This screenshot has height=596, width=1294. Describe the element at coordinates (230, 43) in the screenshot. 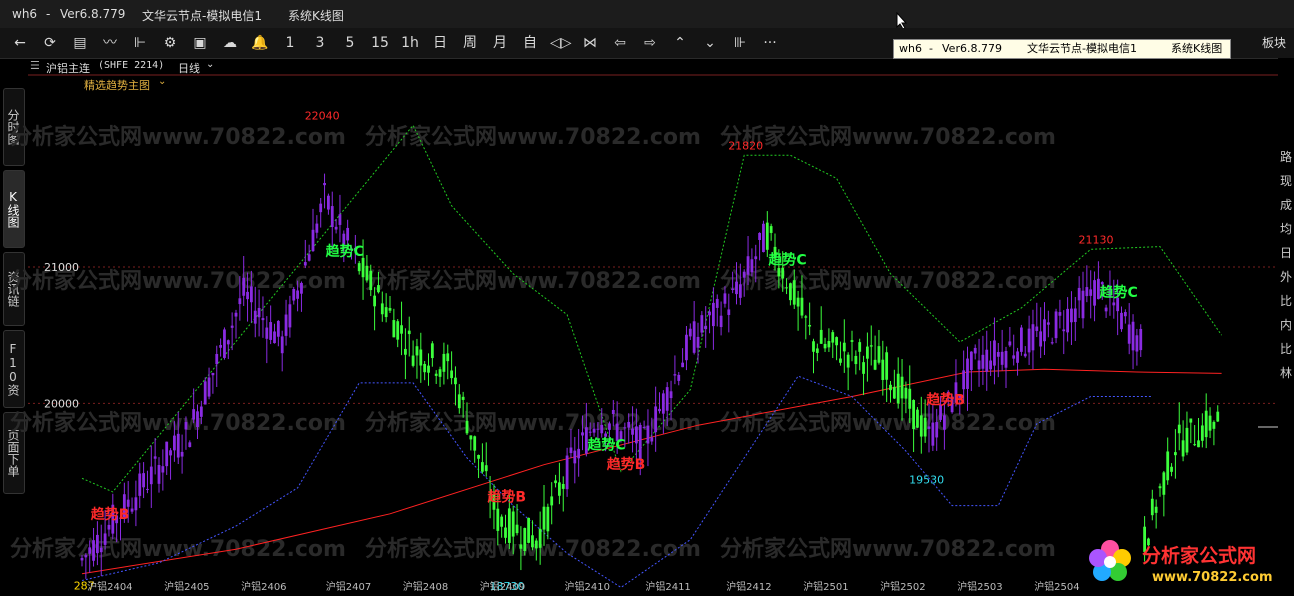

I see `cloud-icon: ☁` at that location.